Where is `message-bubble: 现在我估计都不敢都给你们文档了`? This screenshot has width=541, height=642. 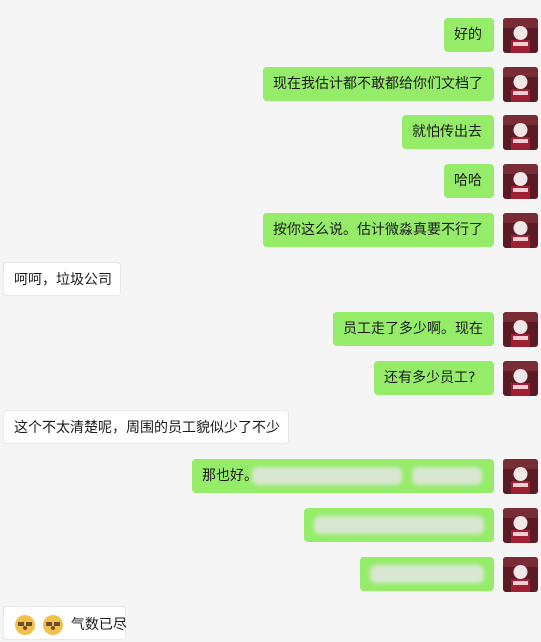 message-bubble: 现在我估计都不敢都给你们文档了 is located at coordinates (378, 84).